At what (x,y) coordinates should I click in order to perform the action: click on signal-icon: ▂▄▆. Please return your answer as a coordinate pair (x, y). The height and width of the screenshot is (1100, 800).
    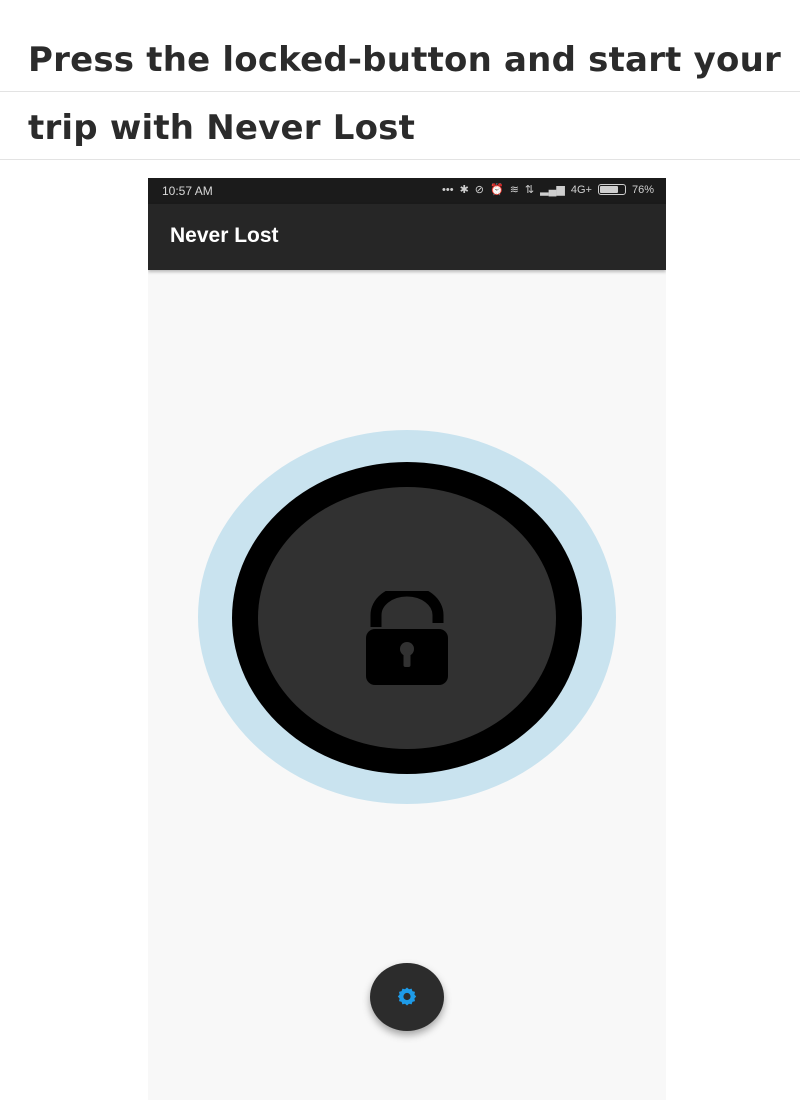
    Looking at the image, I should click on (552, 190).